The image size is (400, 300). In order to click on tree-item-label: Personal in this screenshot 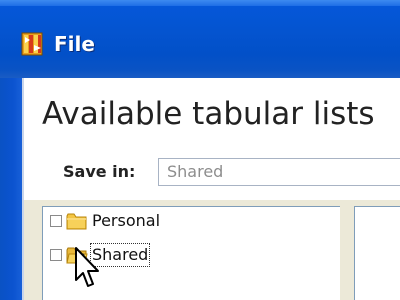, I will do `click(126, 220)`.